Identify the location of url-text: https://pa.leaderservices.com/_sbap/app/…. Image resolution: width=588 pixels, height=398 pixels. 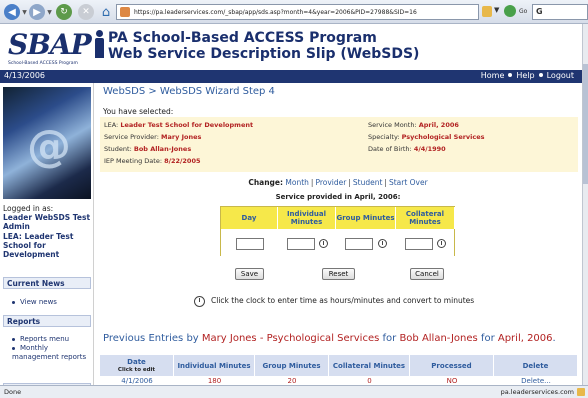
(275, 12).